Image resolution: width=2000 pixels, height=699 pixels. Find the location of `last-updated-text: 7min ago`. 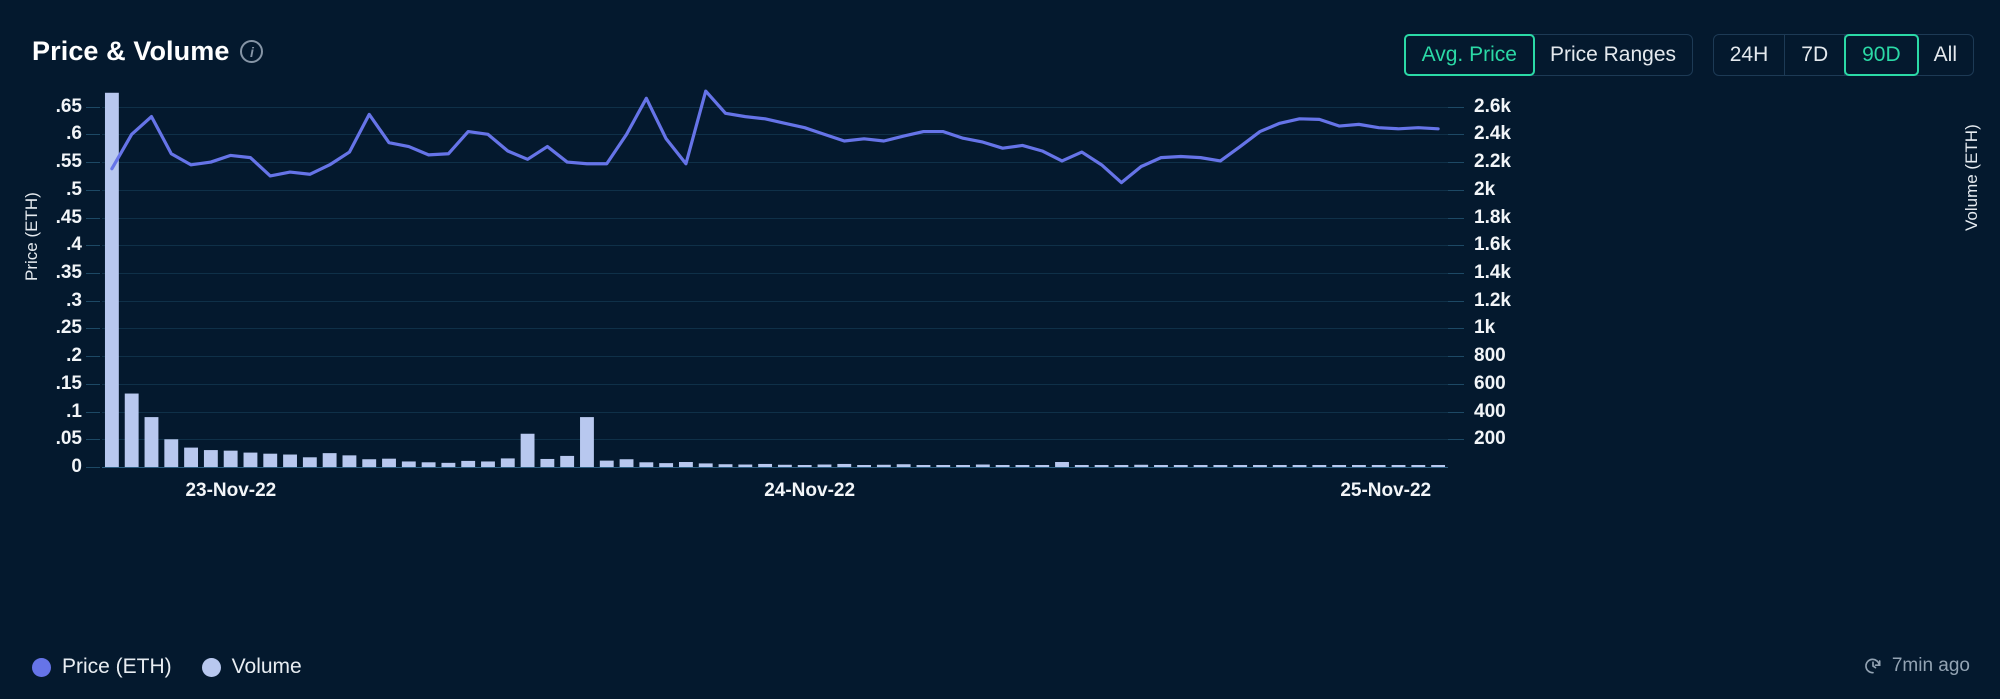

last-updated-text: 7min ago is located at coordinates (1930, 665).